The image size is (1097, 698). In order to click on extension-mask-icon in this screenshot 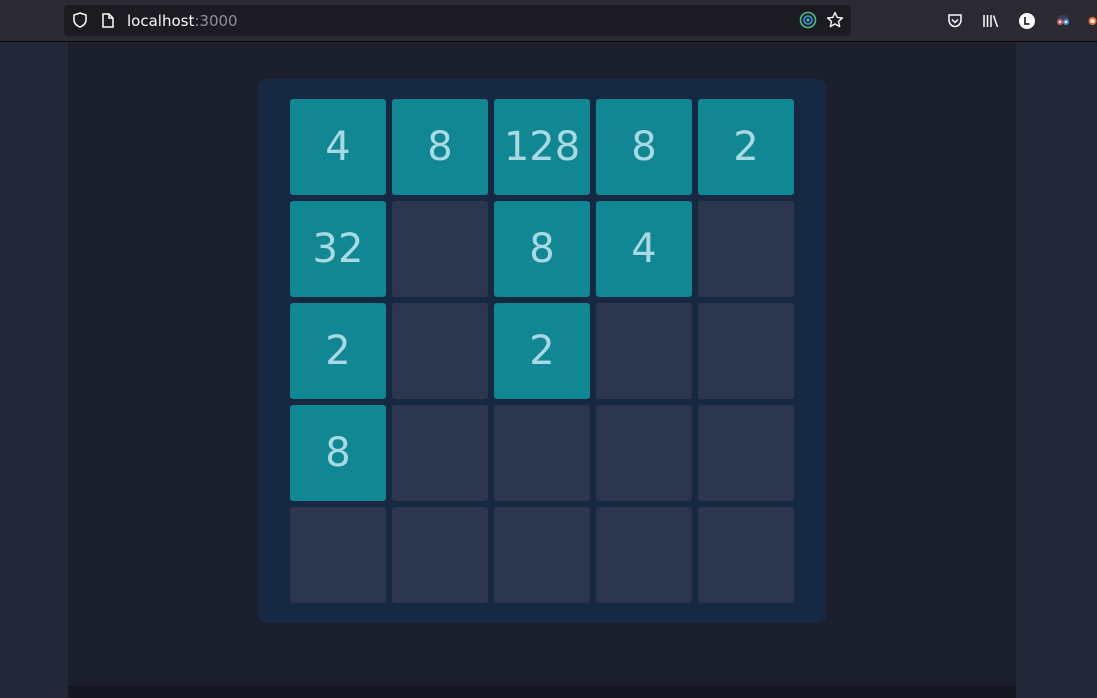, I will do `click(1063, 21)`.